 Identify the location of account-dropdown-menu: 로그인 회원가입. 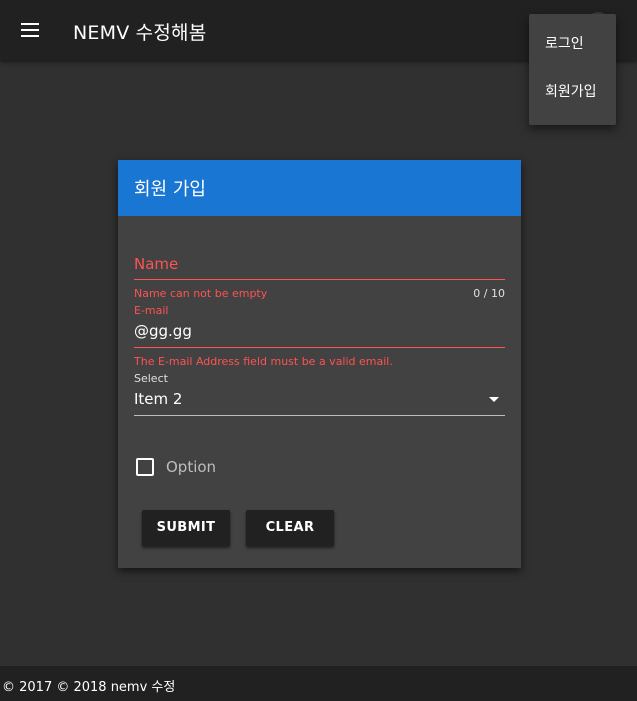
(572, 69).